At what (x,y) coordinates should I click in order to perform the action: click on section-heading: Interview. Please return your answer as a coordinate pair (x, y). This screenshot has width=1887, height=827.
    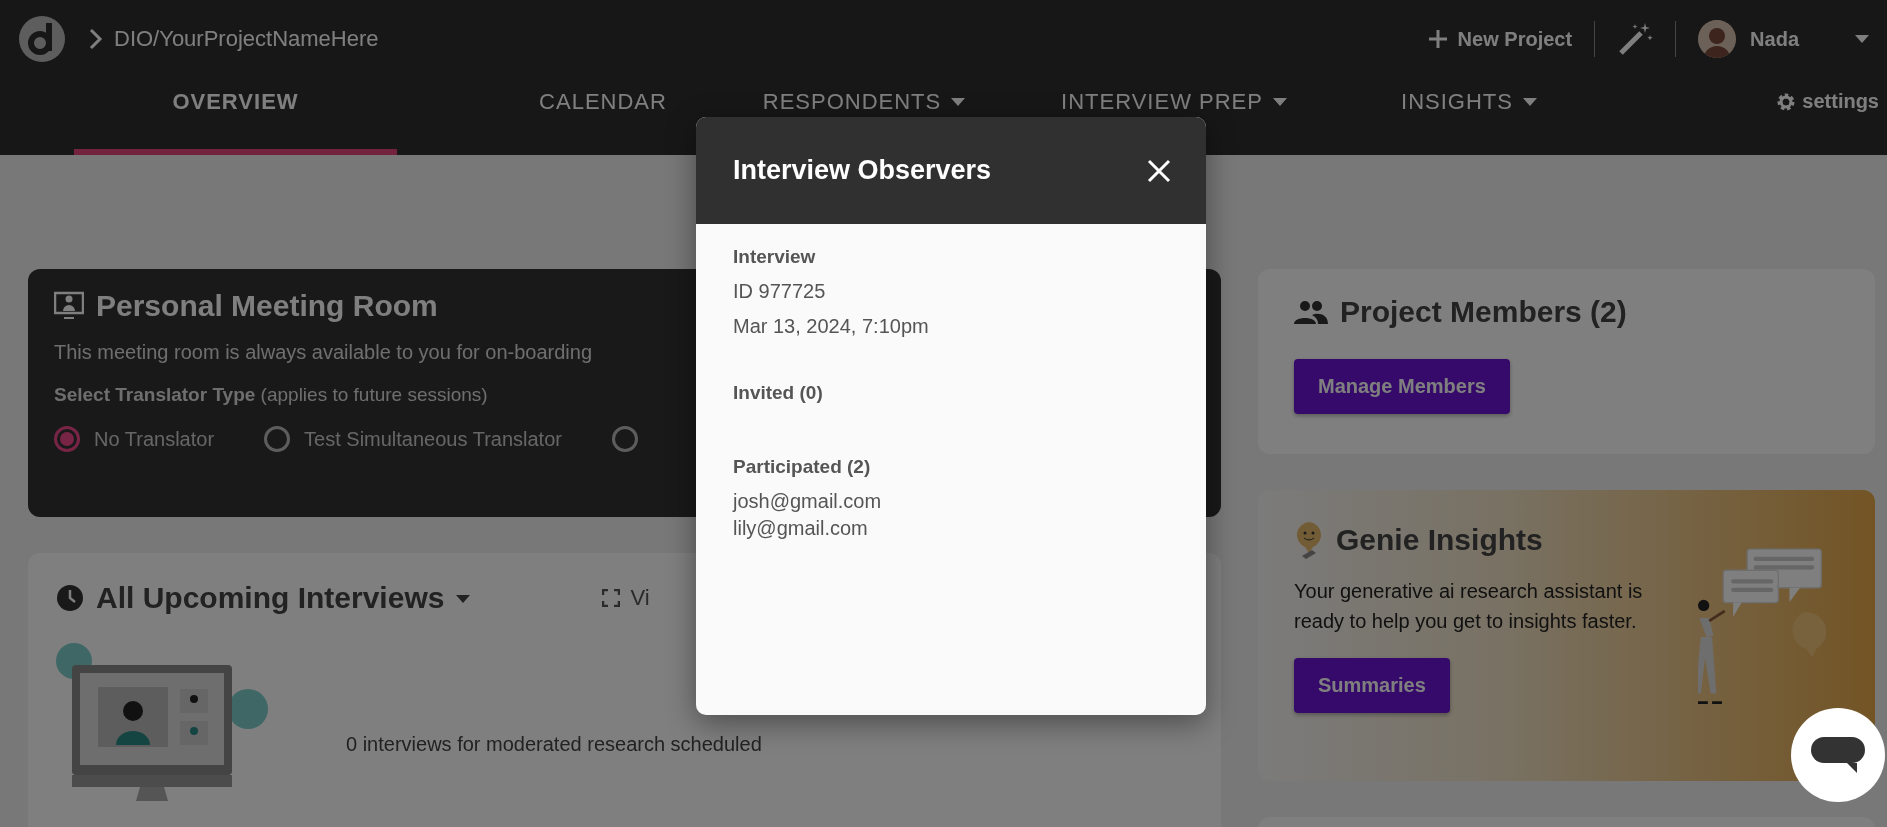
    Looking at the image, I should click on (775, 257).